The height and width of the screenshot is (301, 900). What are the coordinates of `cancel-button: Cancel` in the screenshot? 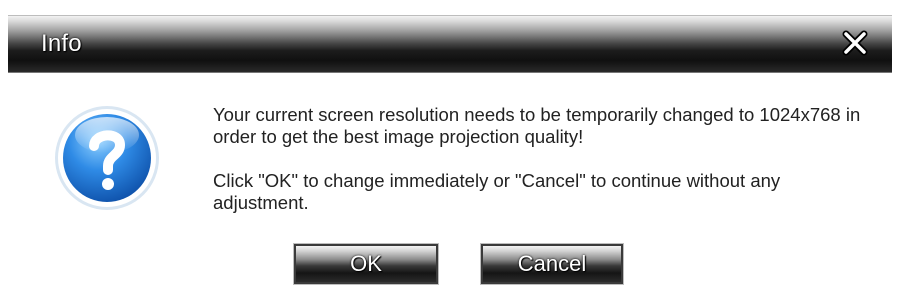 It's located at (552, 264).